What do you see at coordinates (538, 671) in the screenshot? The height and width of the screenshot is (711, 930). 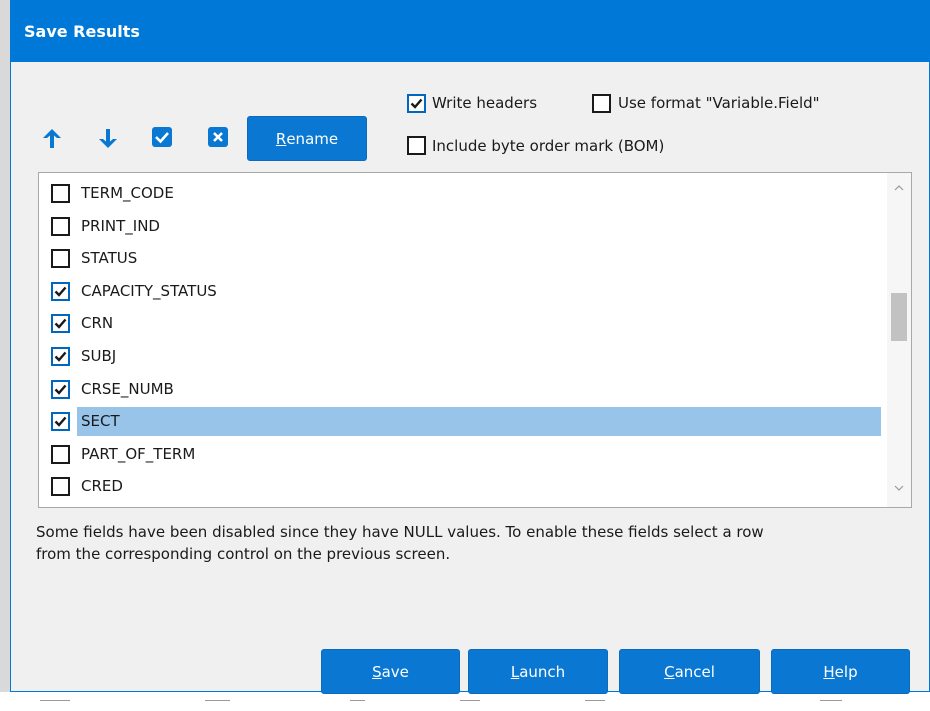 I see `launch-button: Launch` at bounding box center [538, 671].